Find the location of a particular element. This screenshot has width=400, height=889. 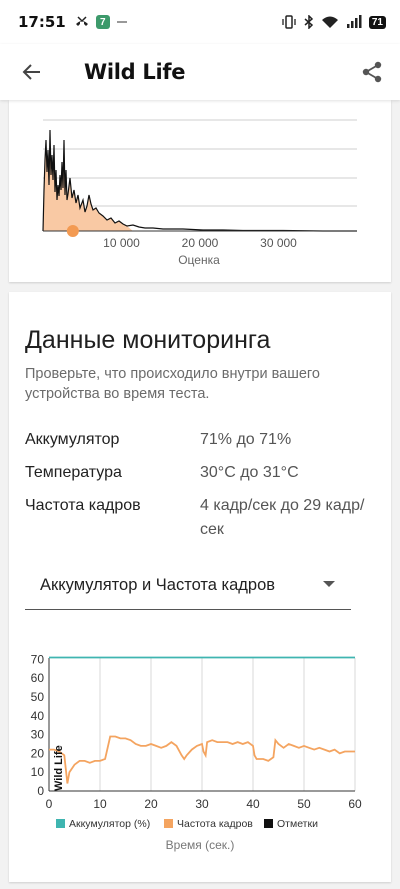

y-tick-label: 70 is located at coordinates (38, 659).